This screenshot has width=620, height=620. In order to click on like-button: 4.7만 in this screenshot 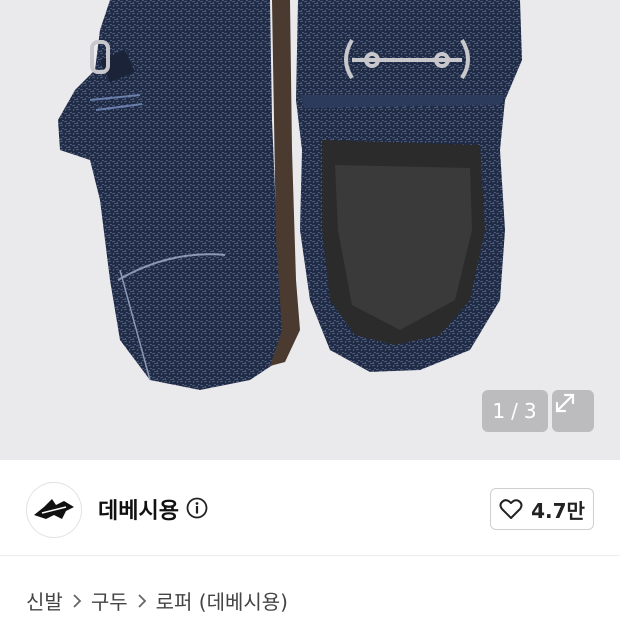, I will do `click(542, 509)`.